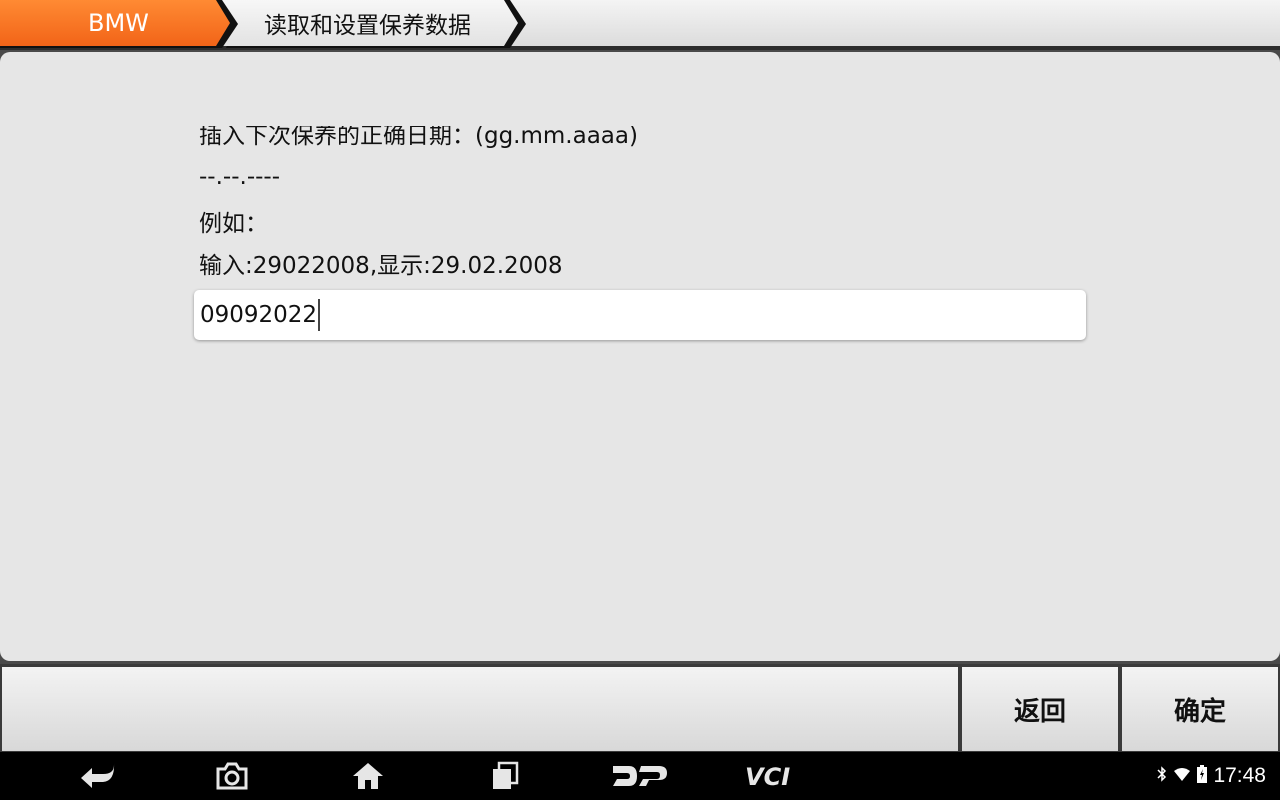  Describe the element at coordinates (640, 25) in the screenshot. I see `header-bar: 读取和设置保养数据 BMW` at that location.